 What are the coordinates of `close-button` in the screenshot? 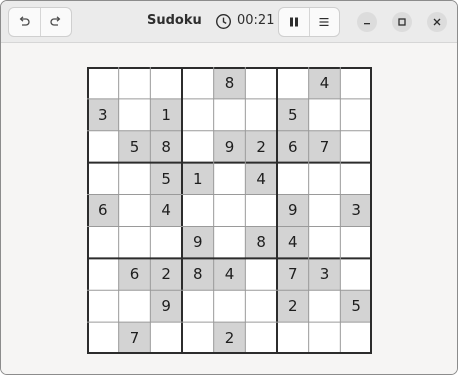 It's located at (437, 22).